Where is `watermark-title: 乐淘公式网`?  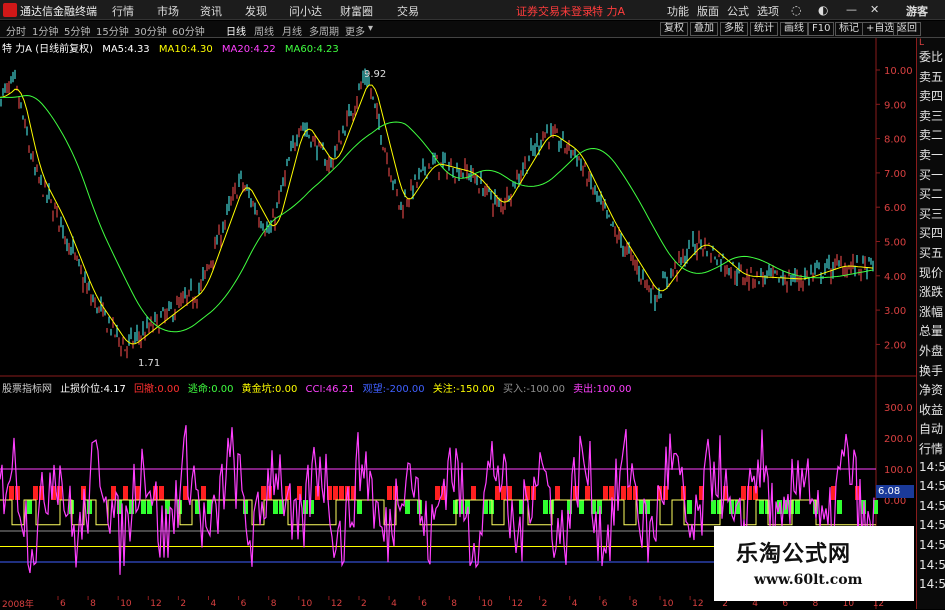
watermark-title: 乐淘公式网 is located at coordinates (794, 554).